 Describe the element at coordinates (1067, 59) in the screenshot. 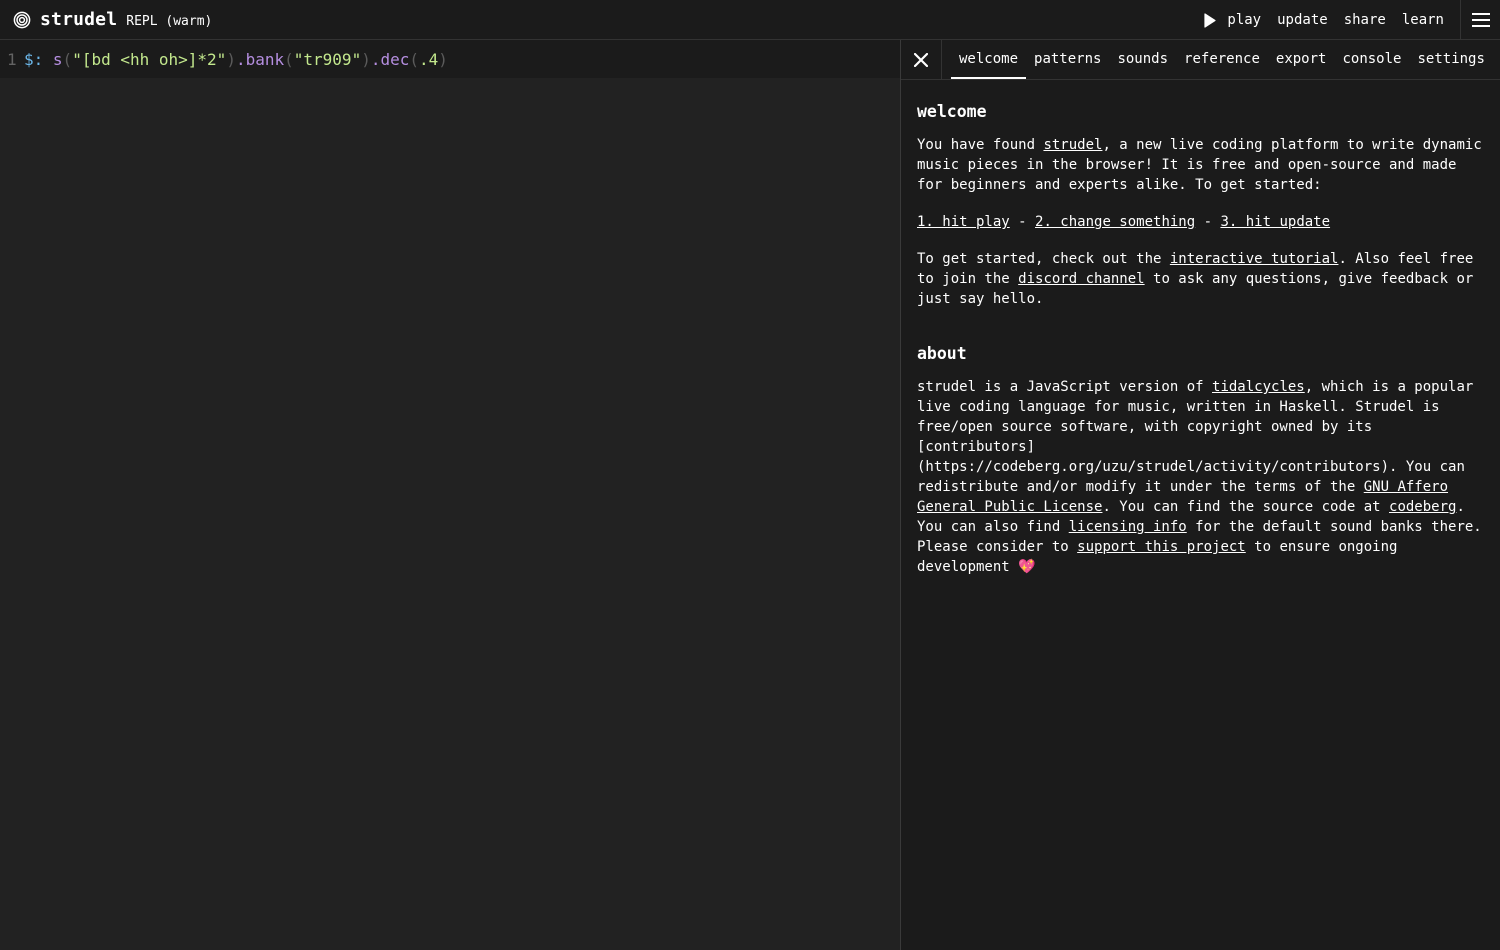

I see `tab-patterns: patterns` at that location.